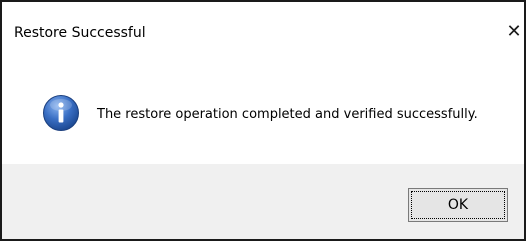 The height and width of the screenshot is (241, 526). Describe the element at coordinates (514, 32) in the screenshot. I see `close-button: ✕` at that location.